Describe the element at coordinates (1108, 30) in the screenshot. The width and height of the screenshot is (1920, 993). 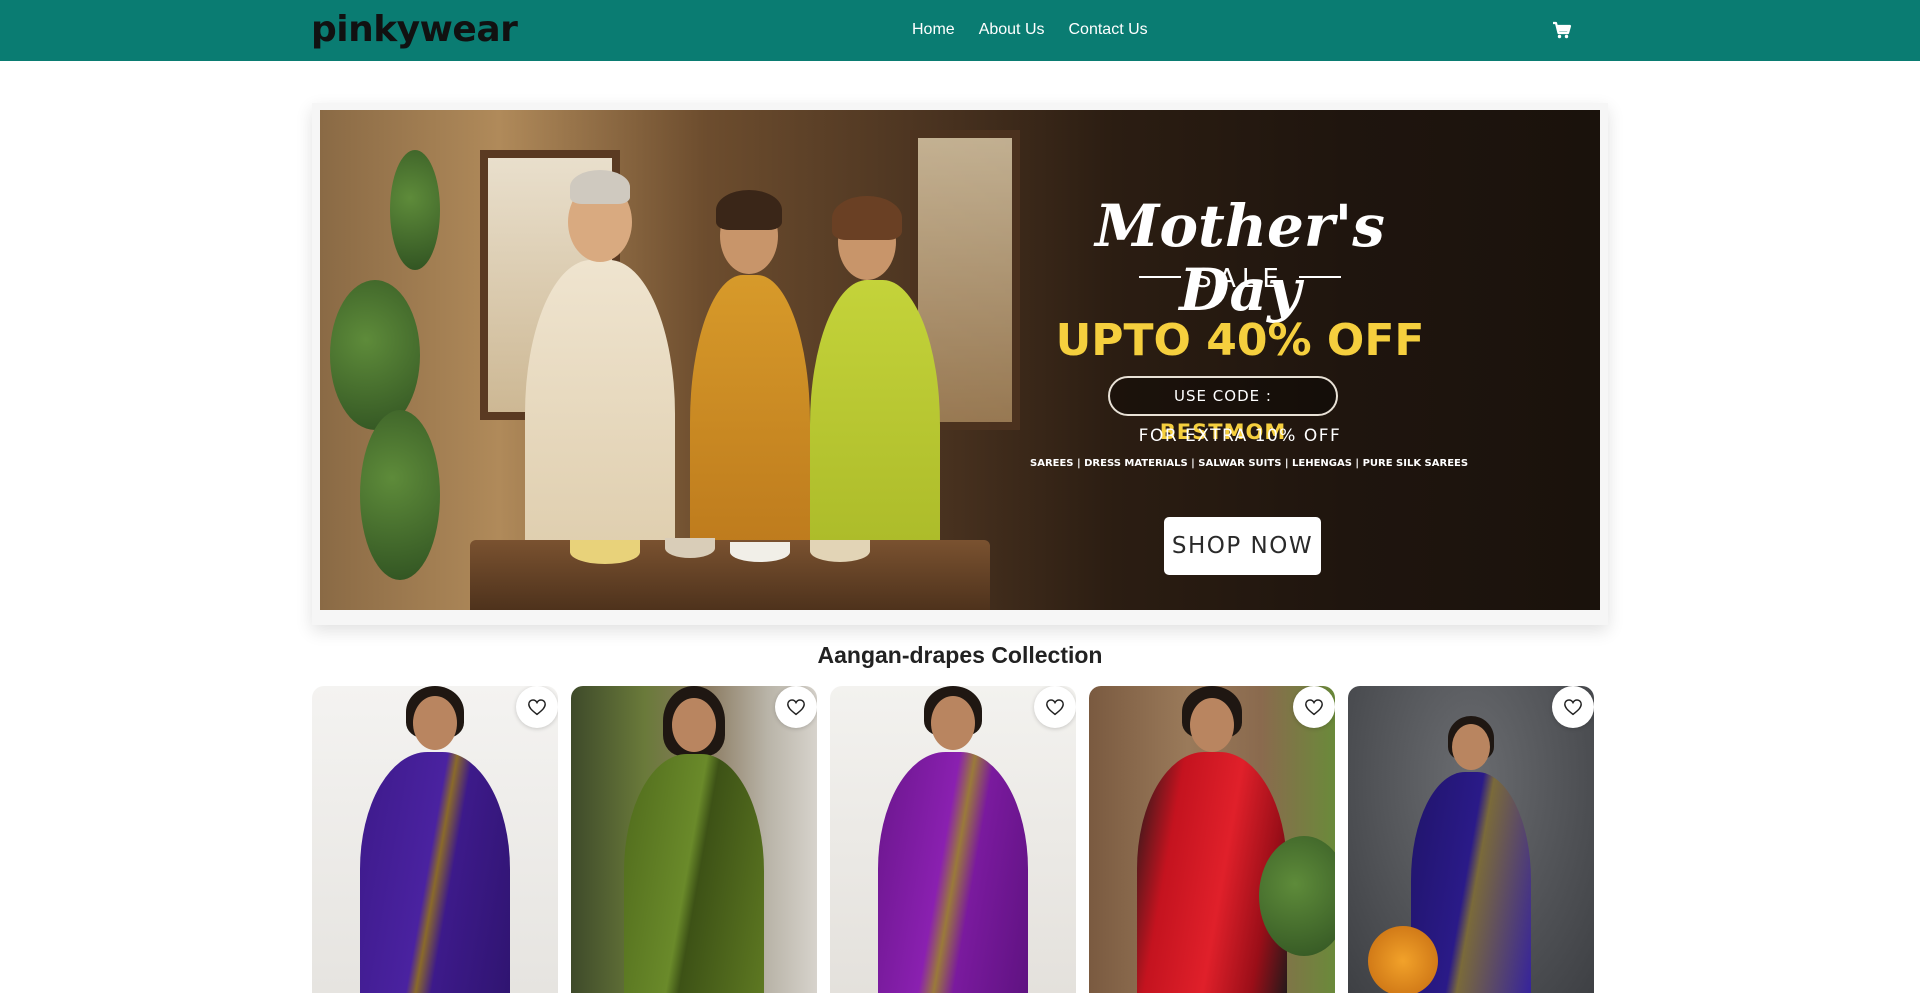
I see `nav-link-contact-us: Contact Us` at that location.